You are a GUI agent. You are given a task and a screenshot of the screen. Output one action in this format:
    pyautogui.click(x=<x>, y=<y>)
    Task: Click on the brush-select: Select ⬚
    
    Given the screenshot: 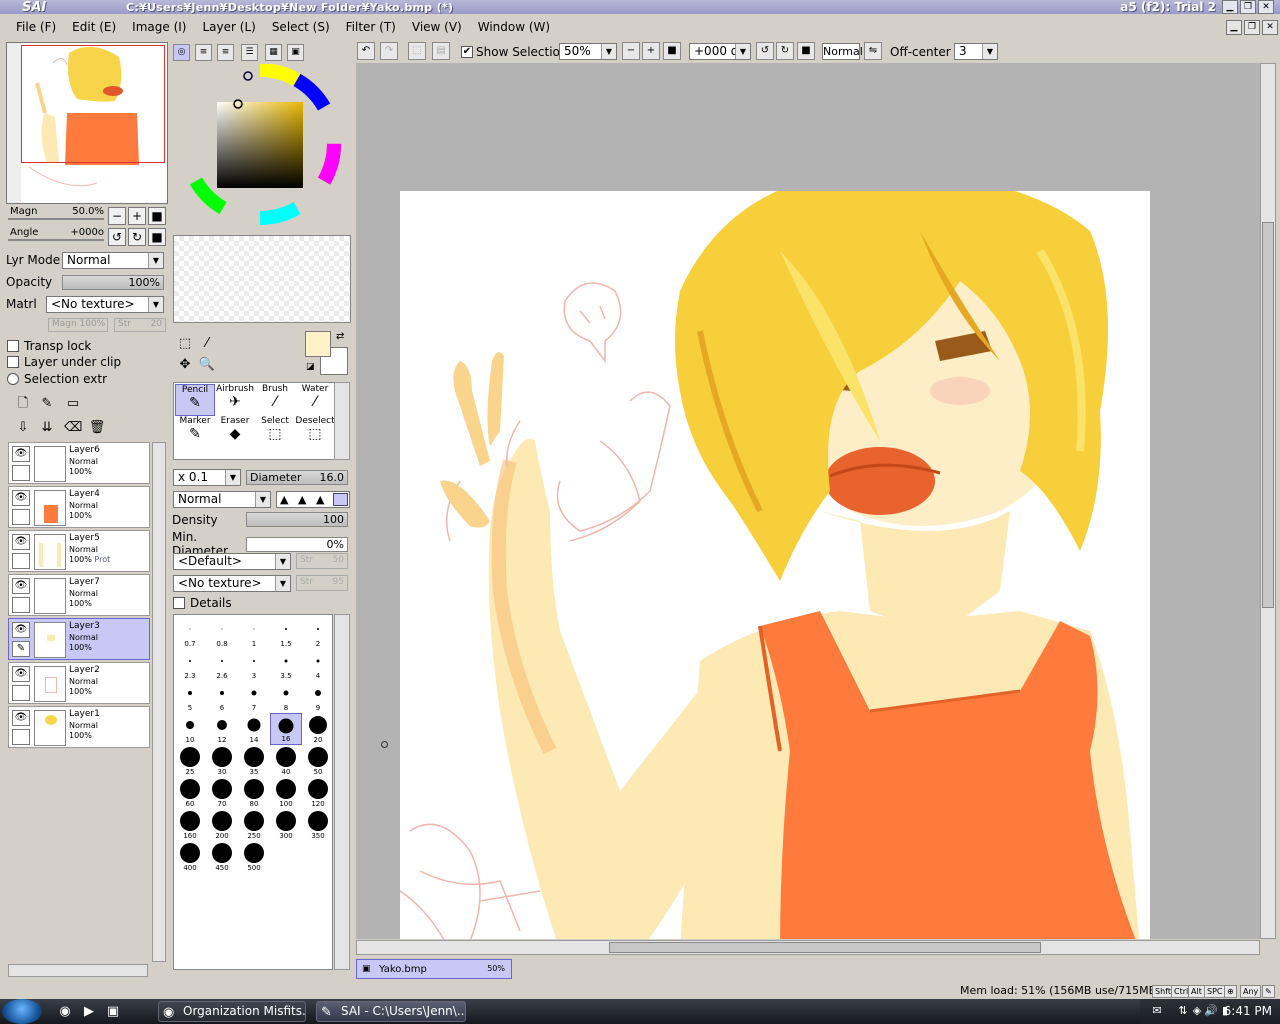 What is the action you would take?
    pyautogui.click(x=275, y=432)
    